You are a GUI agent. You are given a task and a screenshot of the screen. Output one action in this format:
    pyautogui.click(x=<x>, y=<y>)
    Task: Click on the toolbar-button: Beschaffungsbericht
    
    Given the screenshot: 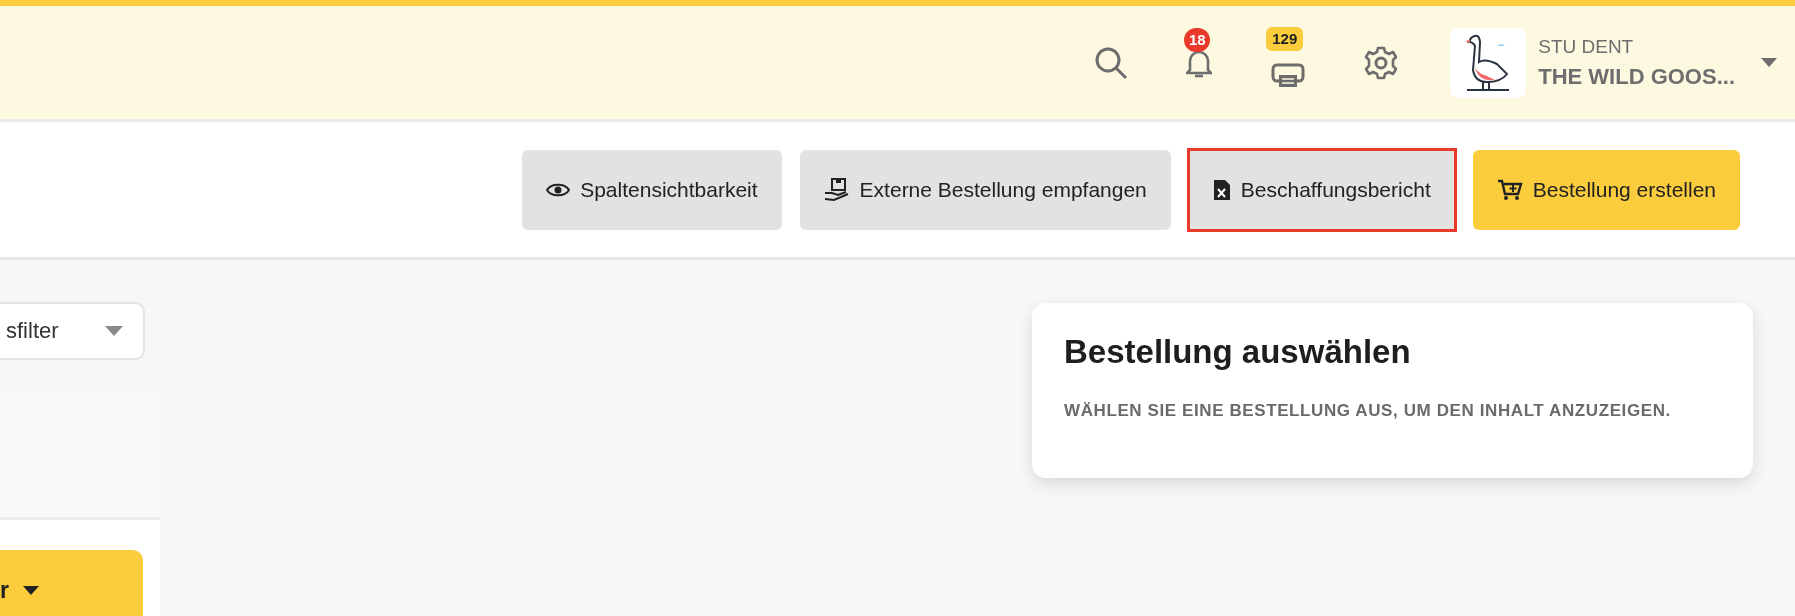 What is the action you would take?
    pyautogui.click(x=1321, y=189)
    